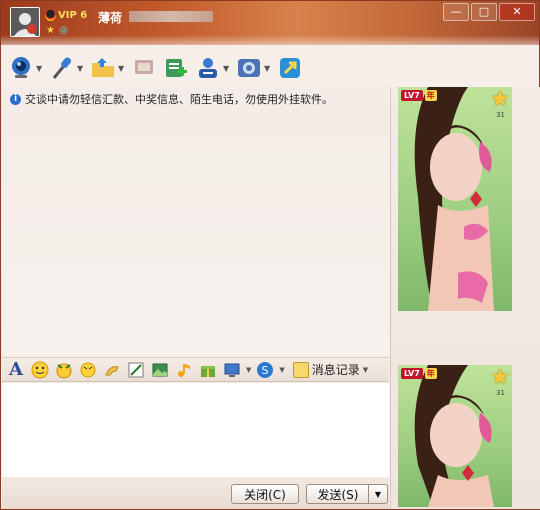 The width and height of the screenshot is (540, 510). I want to click on group-button: ▼, so click(212, 68).